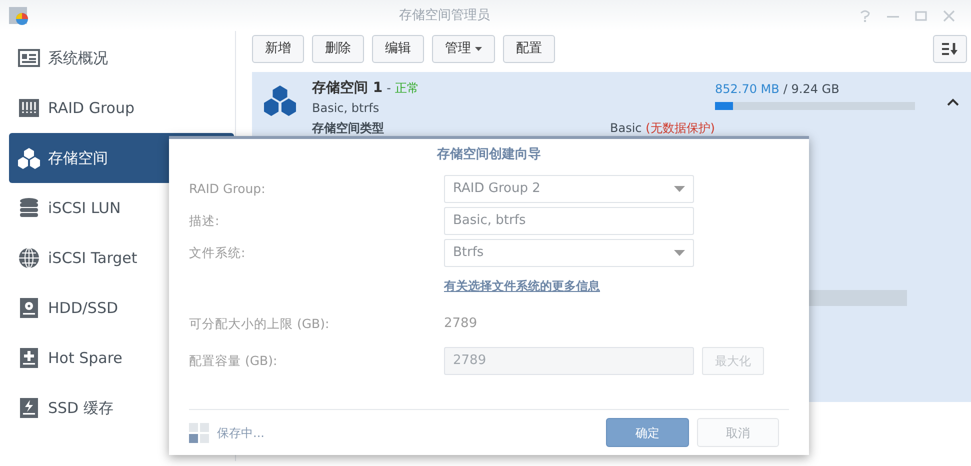 The width and height of the screenshot is (971, 466). What do you see at coordinates (489, 155) in the screenshot?
I see `dialog-title: 存储空间创建向导` at bounding box center [489, 155].